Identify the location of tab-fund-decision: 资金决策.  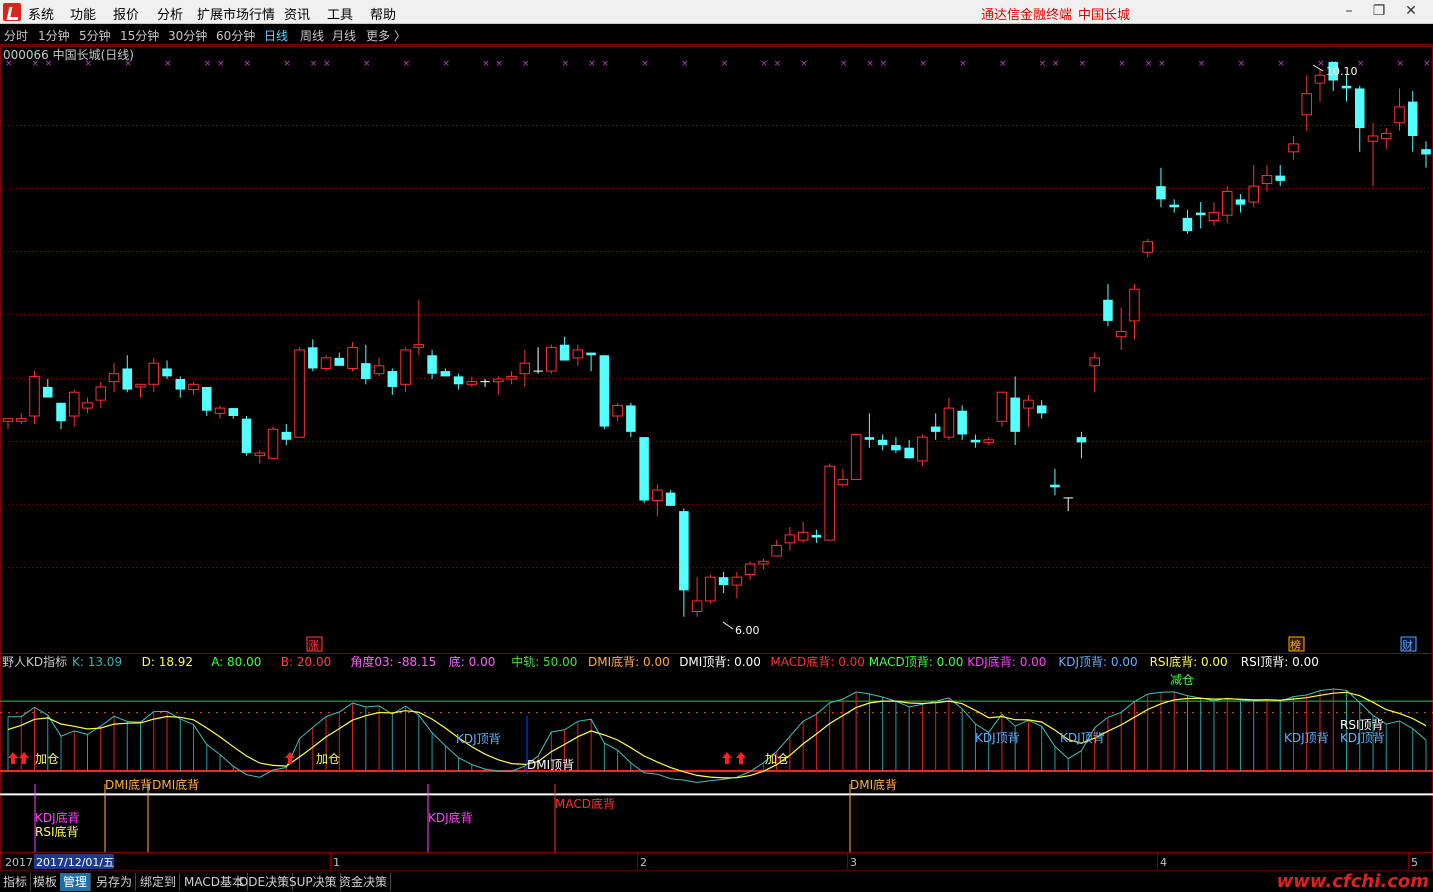
(364, 882).